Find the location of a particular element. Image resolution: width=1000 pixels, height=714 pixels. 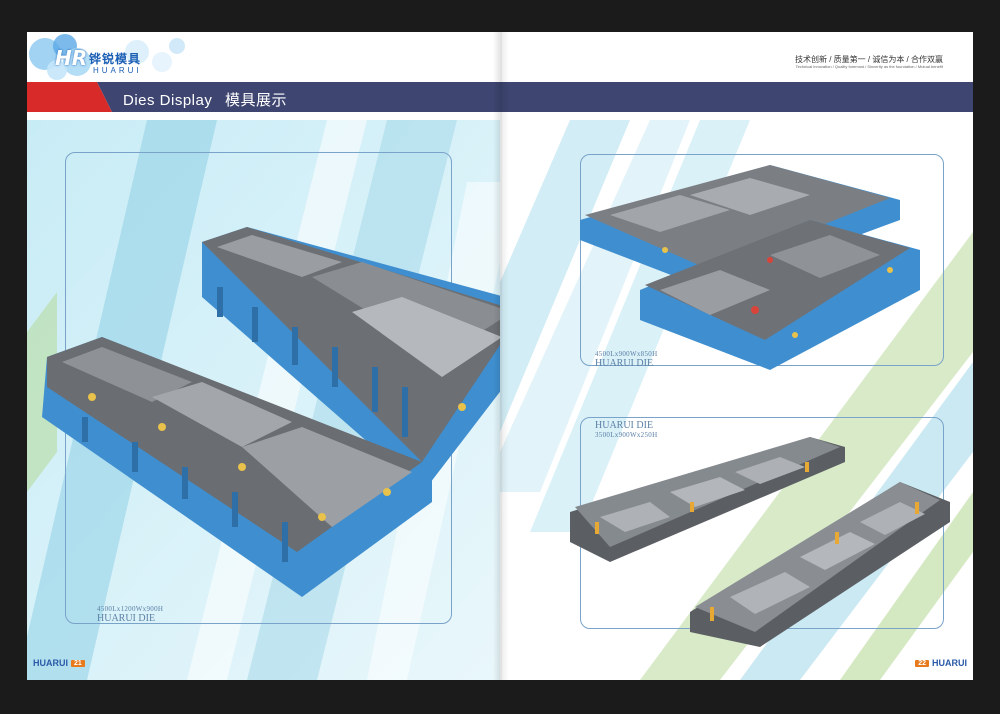

caption-top-die: 4500Lx900Wx850H HUARUI DIE is located at coordinates (626, 359).